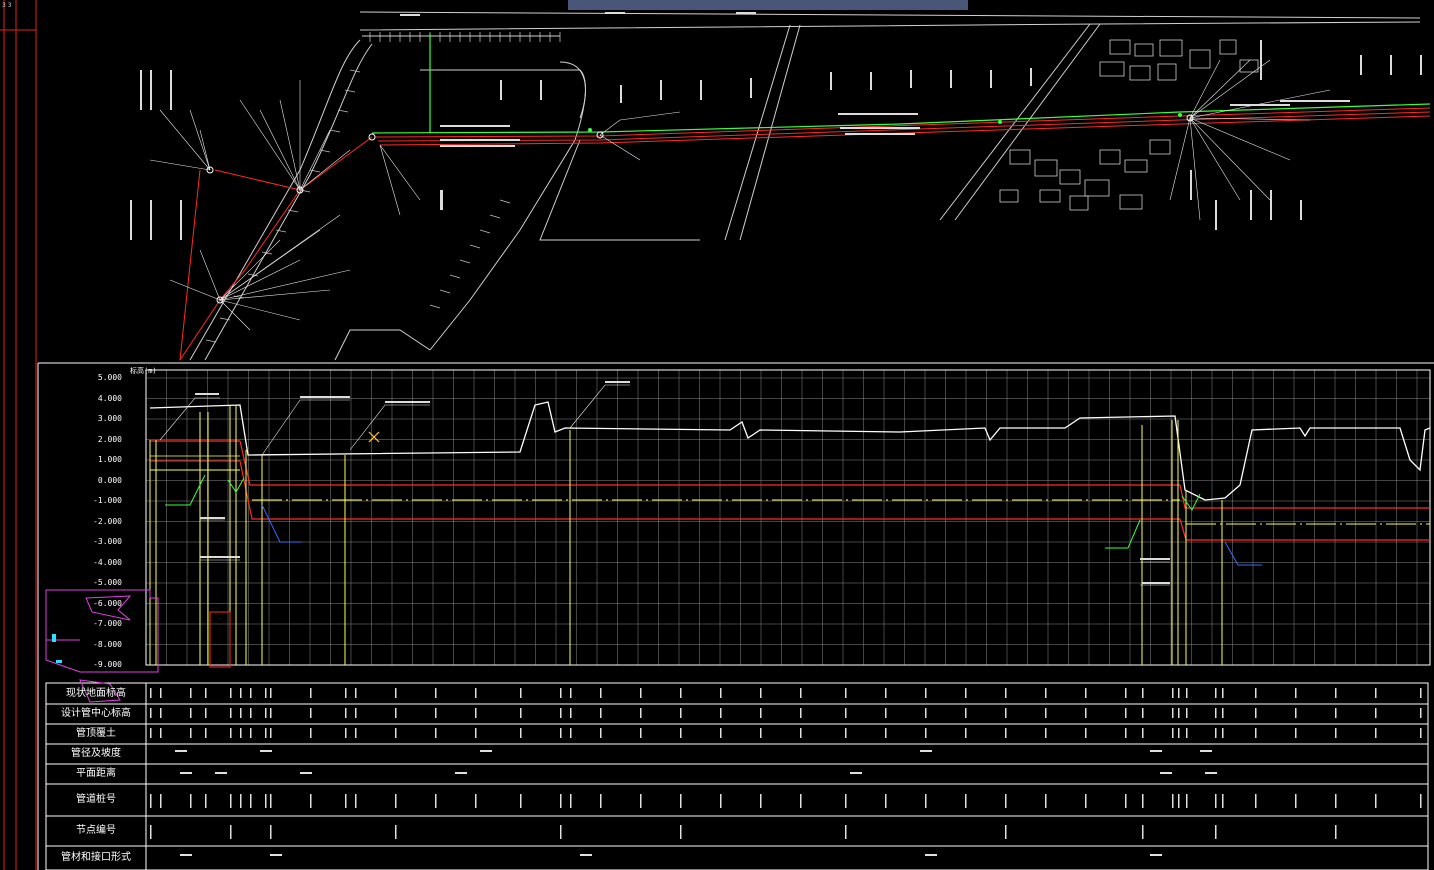  Describe the element at coordinates (96, 773) in the screenshot. I see `table-row-label-4: 平面距离` at that location.